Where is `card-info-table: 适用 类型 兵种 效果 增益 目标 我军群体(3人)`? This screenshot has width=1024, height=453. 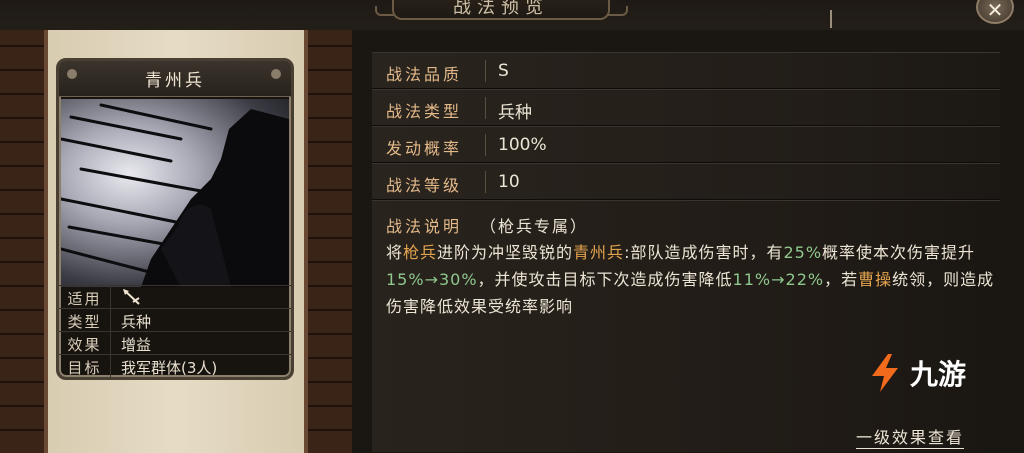 card-info-table: 适用 类型 兵种 效果 增益 目标 我军群体(3人) is located at coordinates (175, 331).